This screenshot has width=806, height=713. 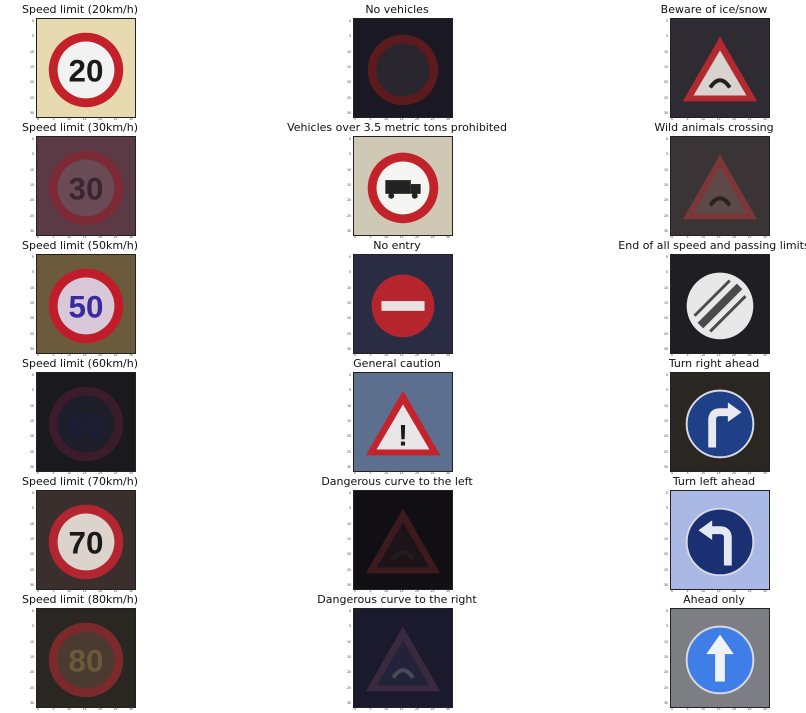 What do you see at coordinates (714, 481) in the screenshot?
I see `panel-title: Turn left ahead` at bounding box center [714, 481].